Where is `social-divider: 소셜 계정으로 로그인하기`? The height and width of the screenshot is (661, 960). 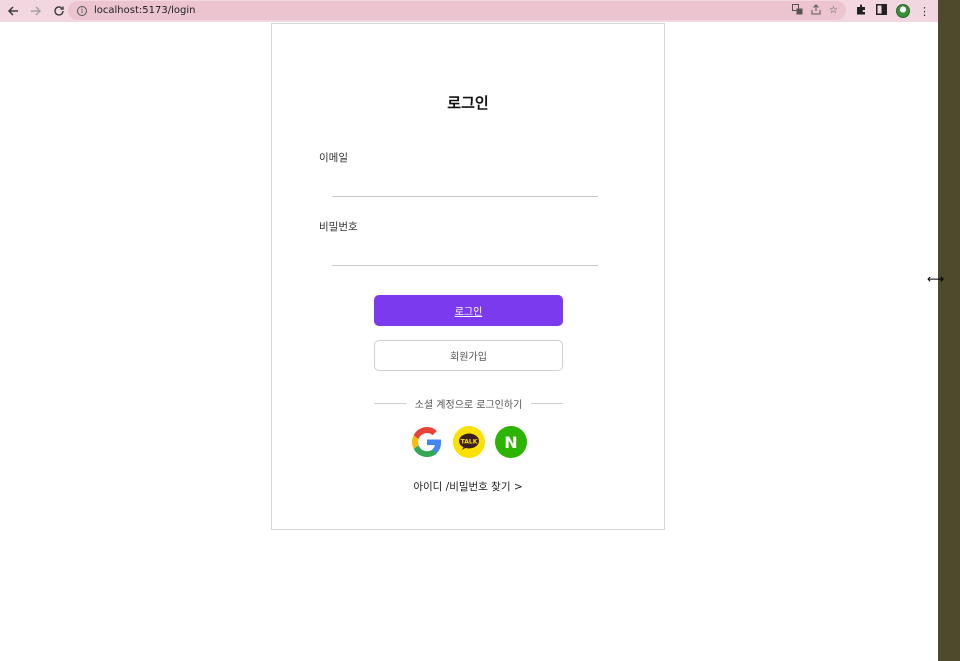
social-divider: 소셜 계정으로 로그인하기 is located at coordinates (468, 403).